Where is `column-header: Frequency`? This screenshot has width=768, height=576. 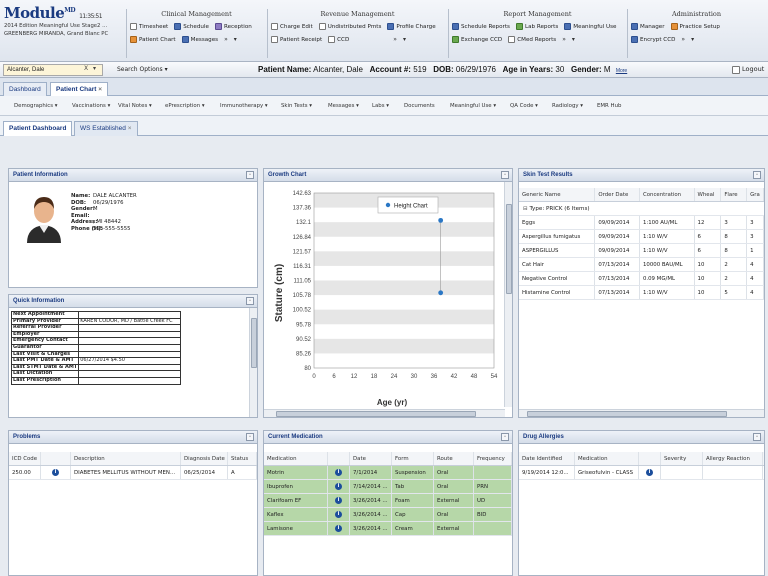 column-header: Frequency is located at coordinates (493, 458).